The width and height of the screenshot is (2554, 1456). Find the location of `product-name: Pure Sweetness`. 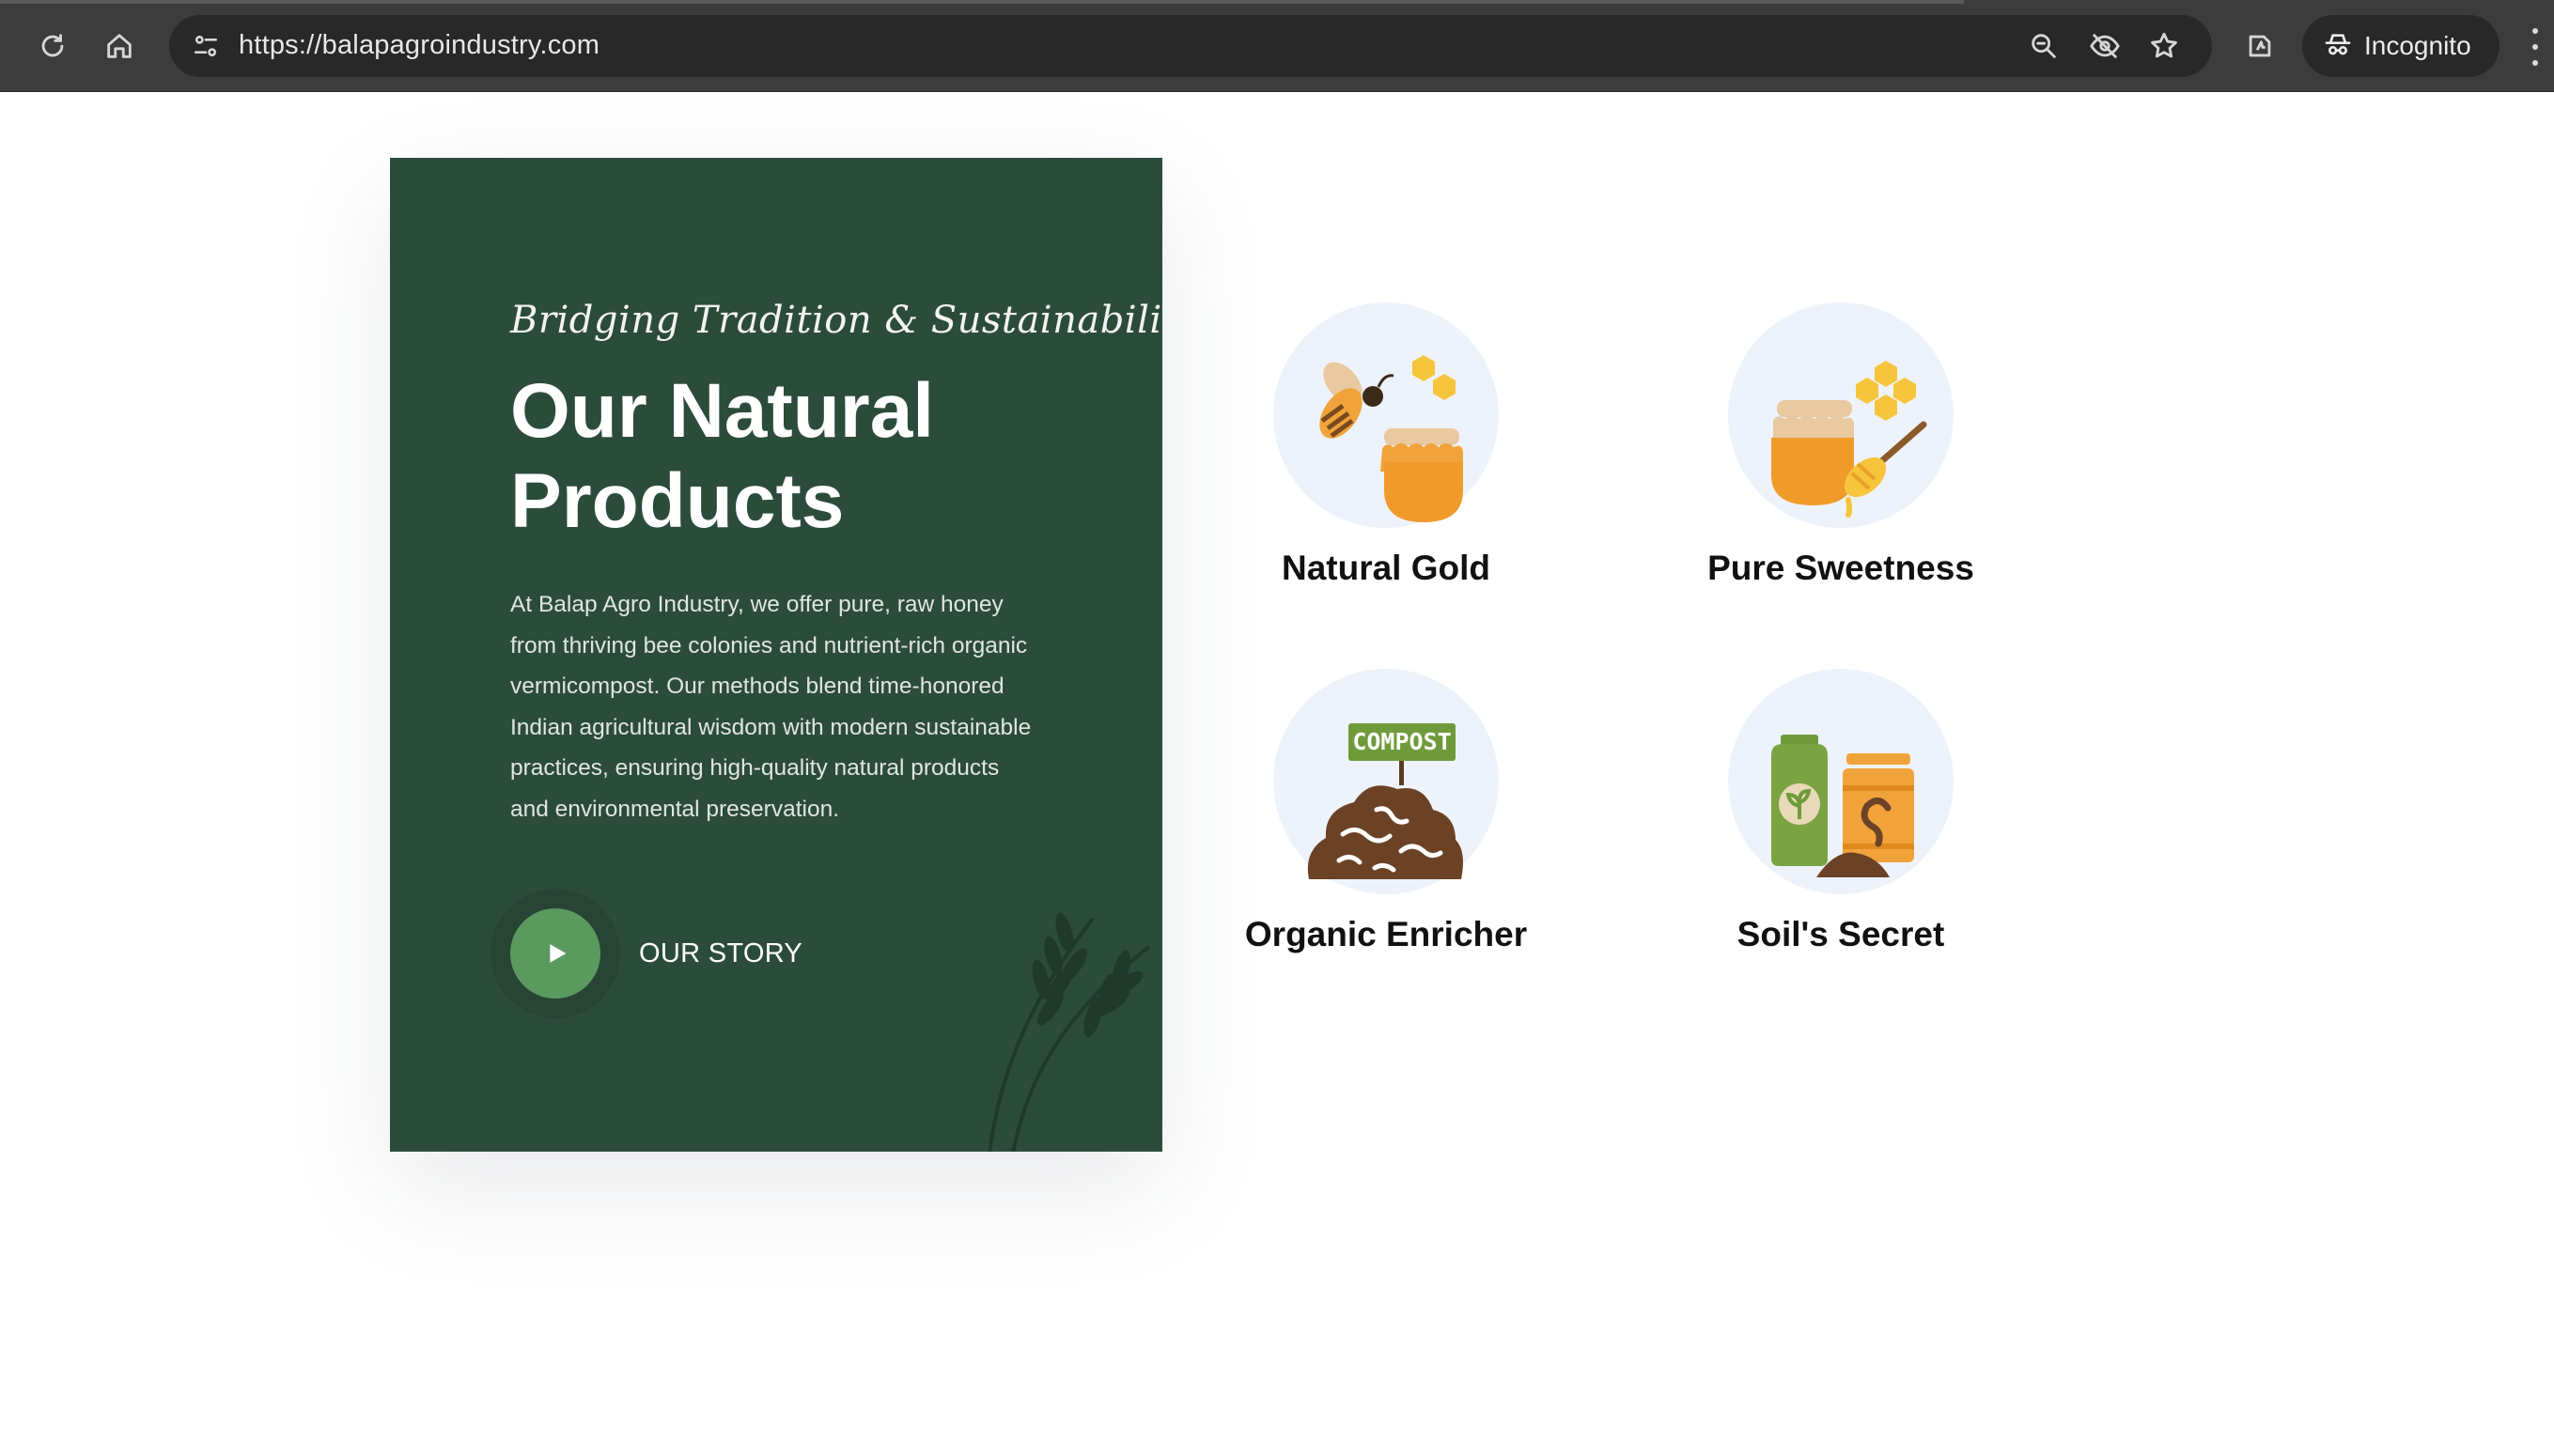

product-name: Pure Sweetness is located at coordinates (1841, 568).